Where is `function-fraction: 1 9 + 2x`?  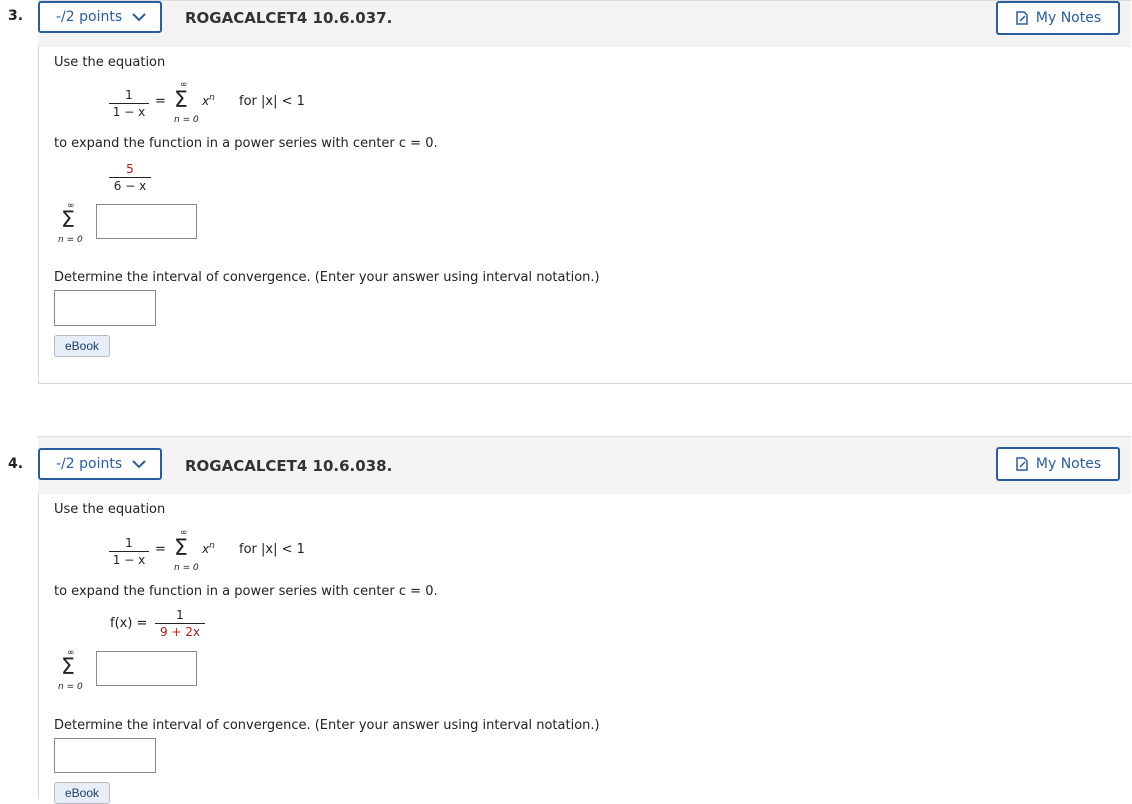 function-fraction: 1 9 + 2x is located at coordinates (180, 623).